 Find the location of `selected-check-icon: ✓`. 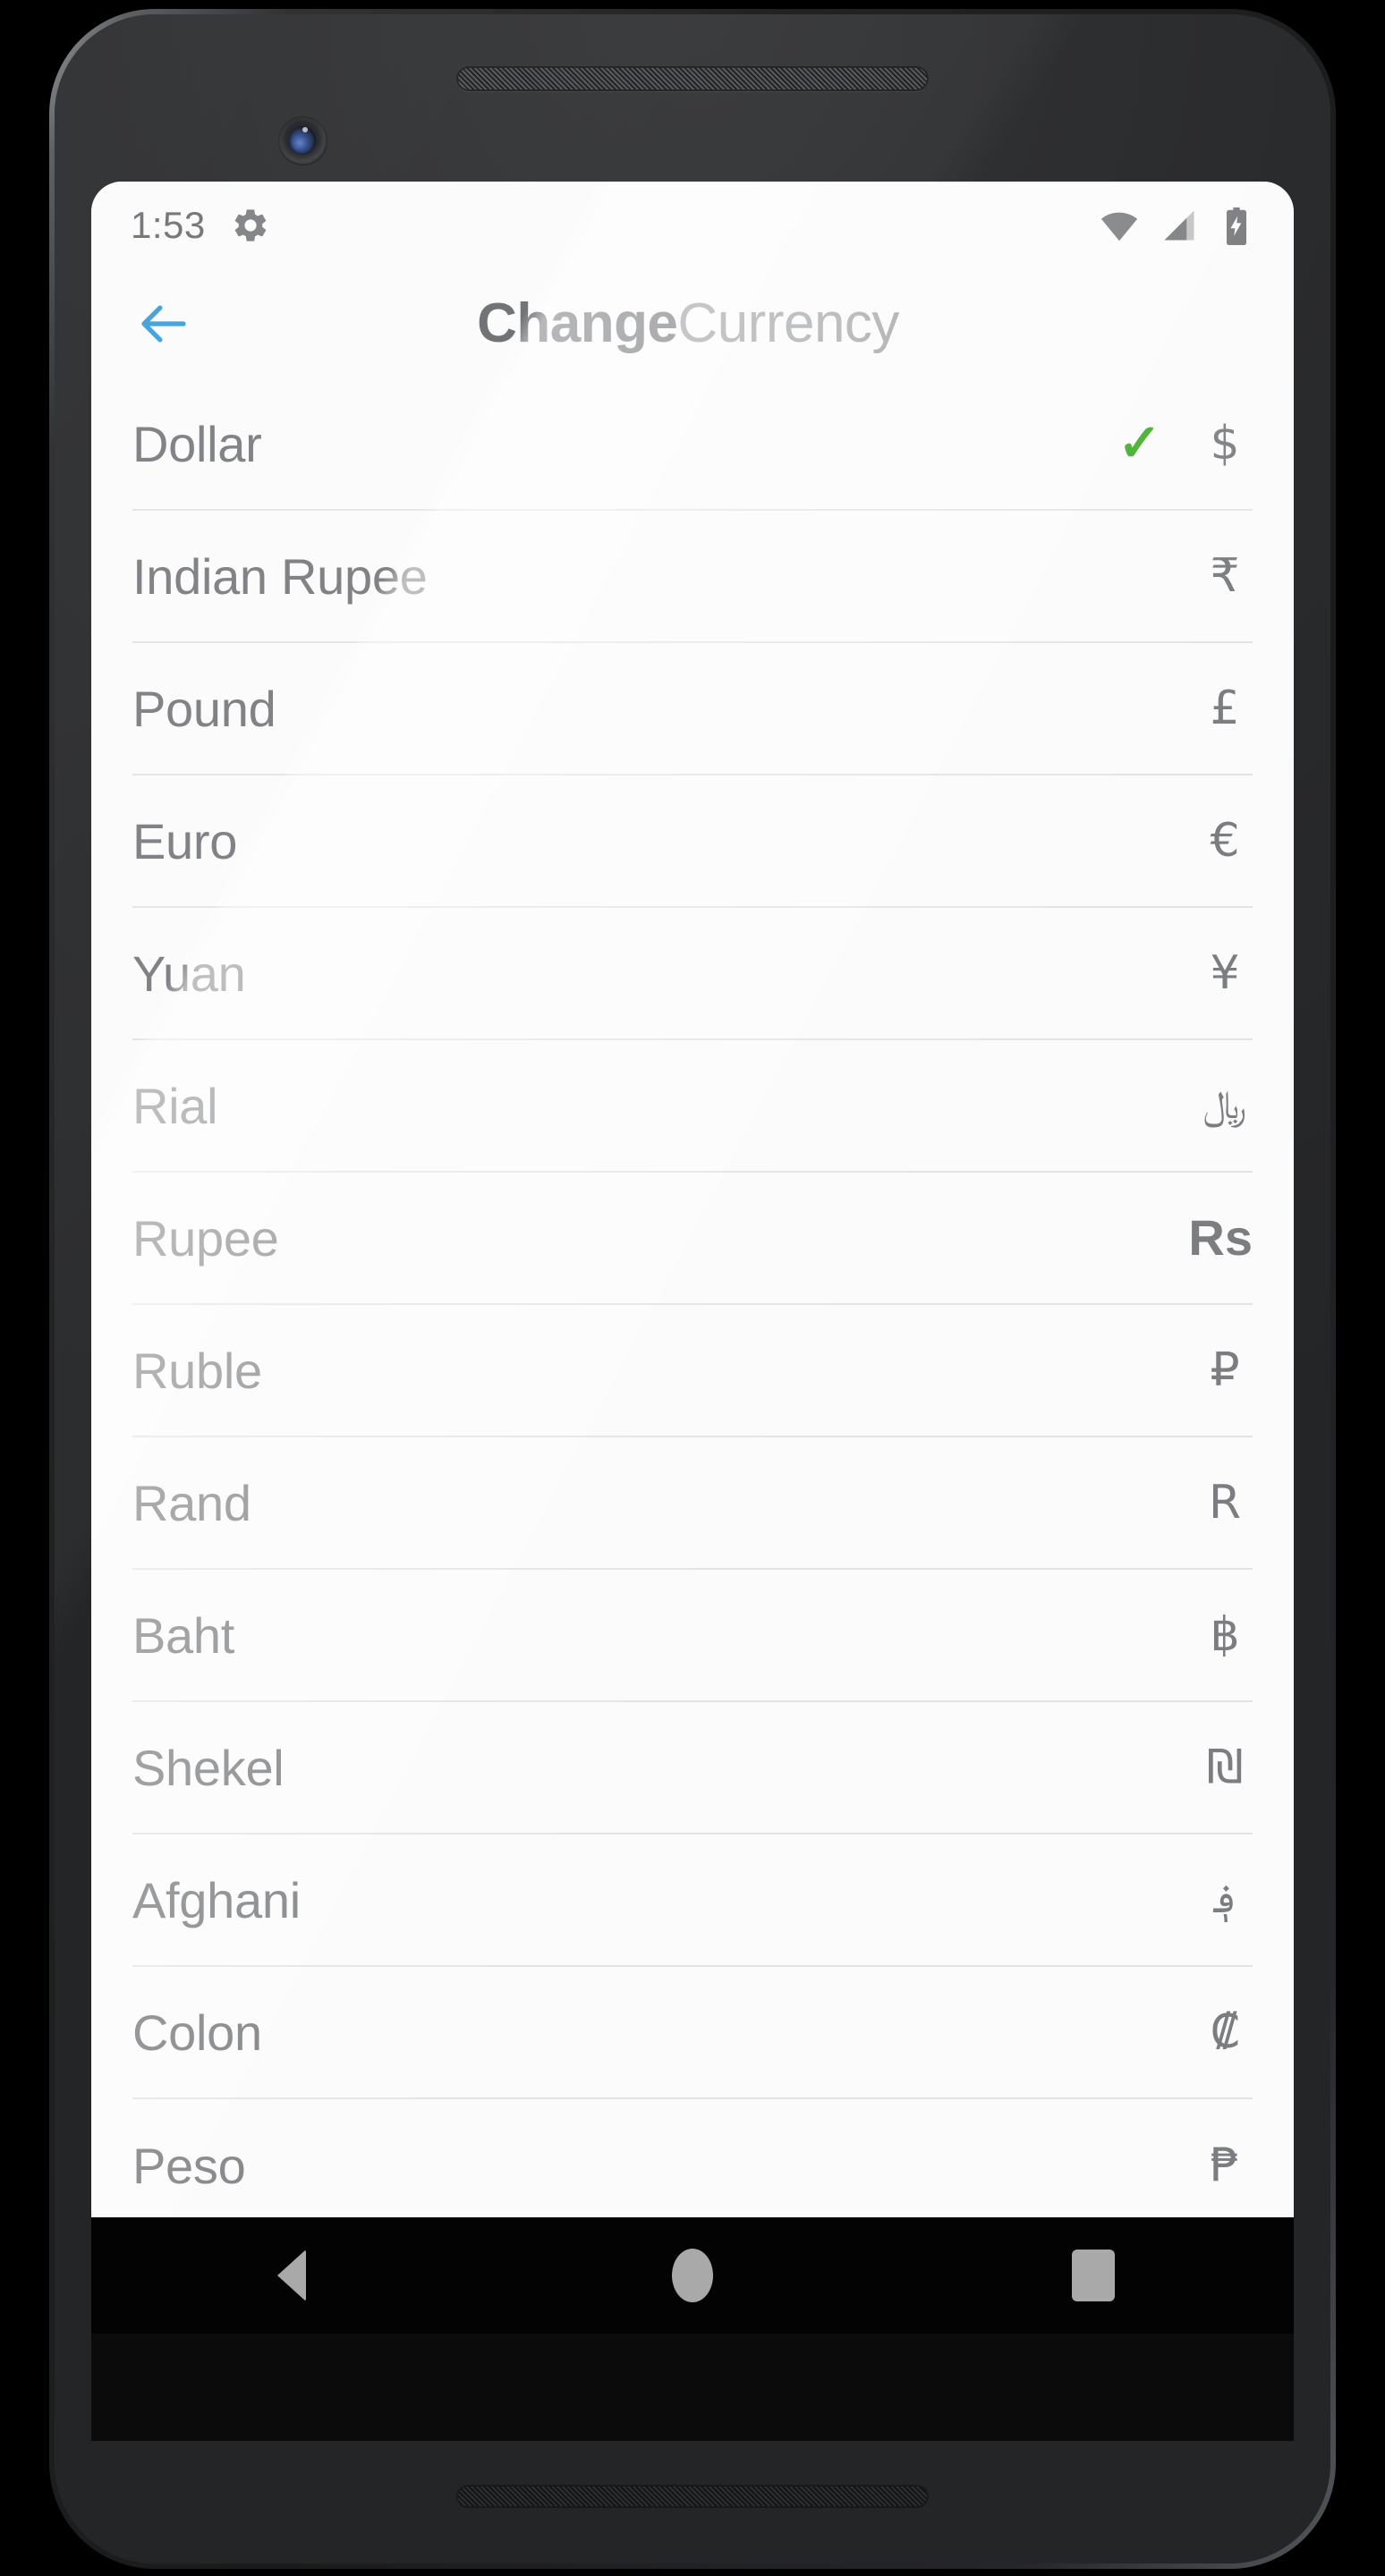

selected-check-icon: ✓ is located at coordinates (1139, 443).